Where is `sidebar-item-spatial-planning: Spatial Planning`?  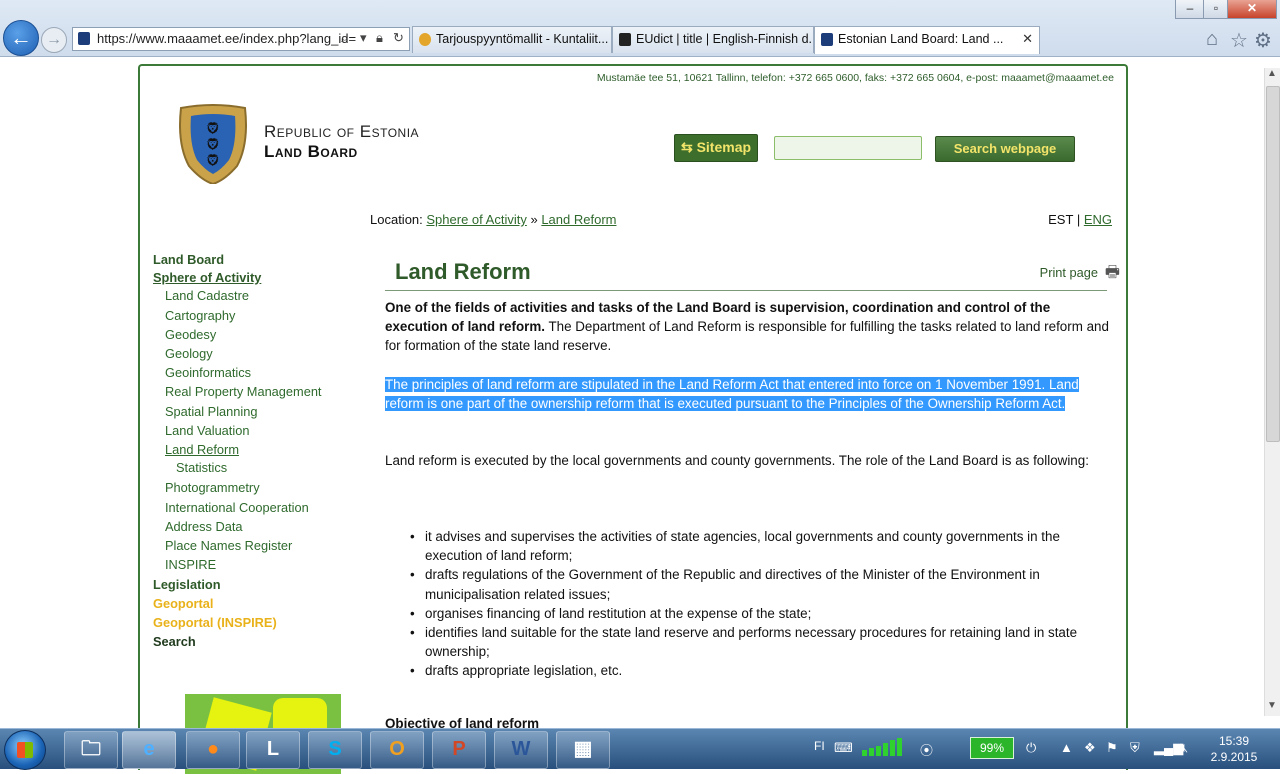 sidebar-item-spatial-planning: Spatial Planning is located at coordinates (211, 411).